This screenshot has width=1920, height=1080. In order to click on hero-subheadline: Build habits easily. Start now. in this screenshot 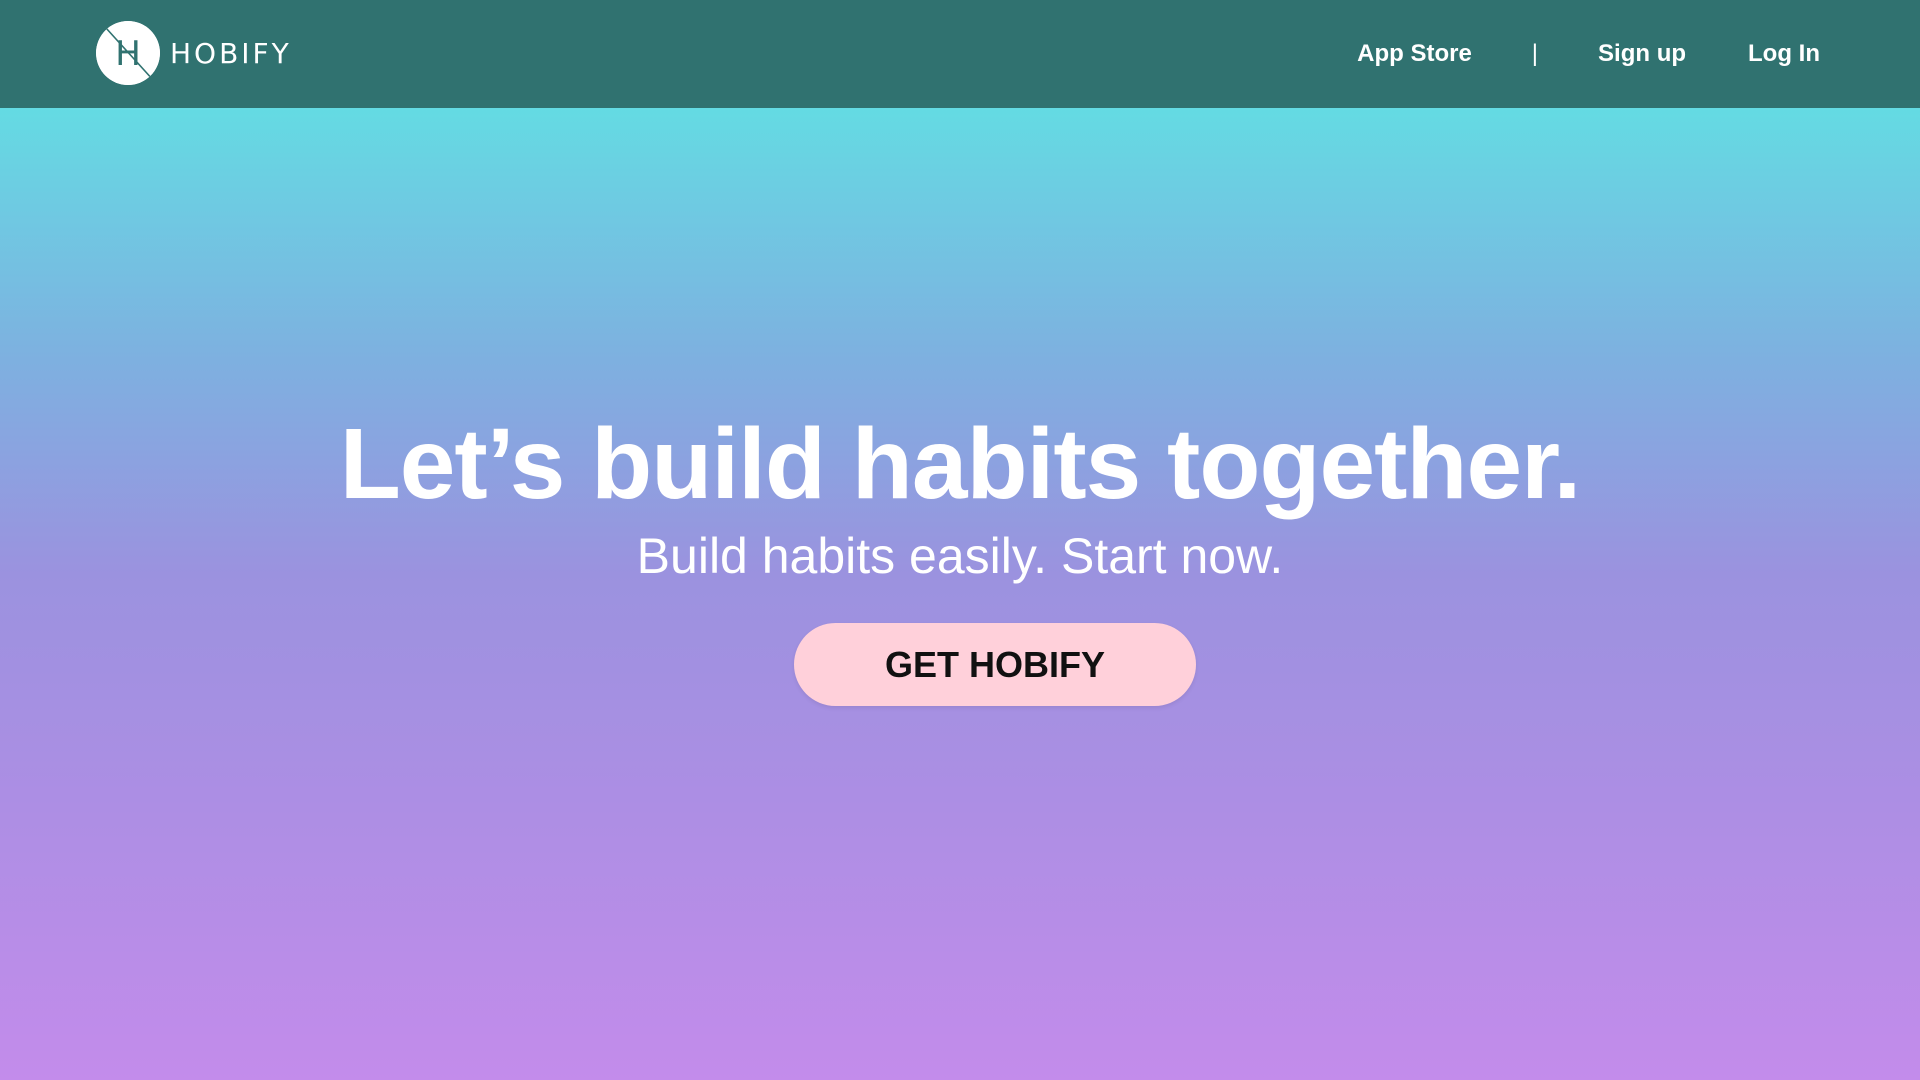, I will do `click(960, 556)`.